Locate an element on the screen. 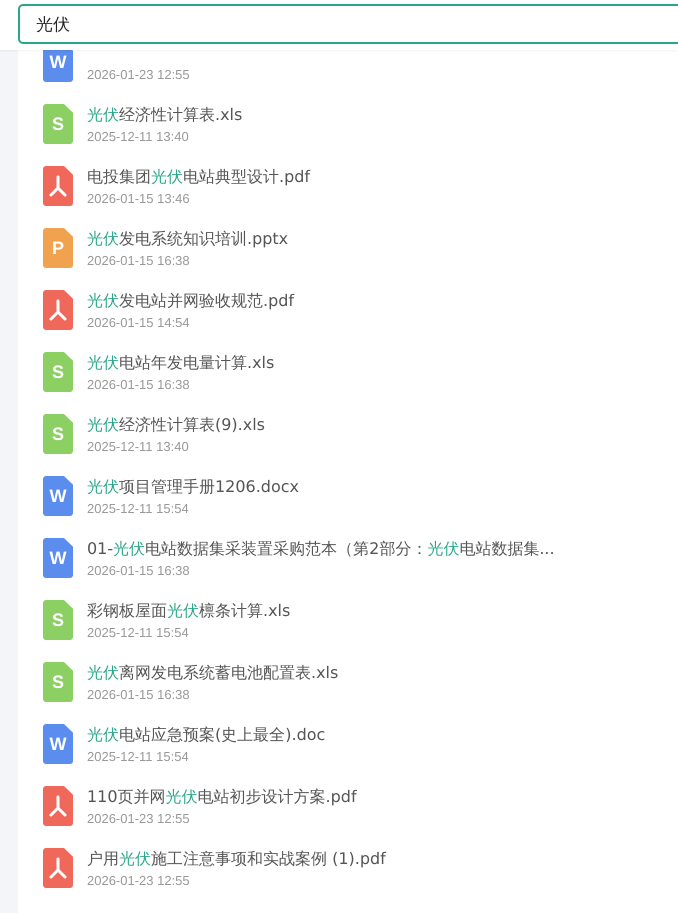 This screenshot has width=678, height=913. file-name: 光伏经济性计算表(9).xls is located at coordinates (176, 425).